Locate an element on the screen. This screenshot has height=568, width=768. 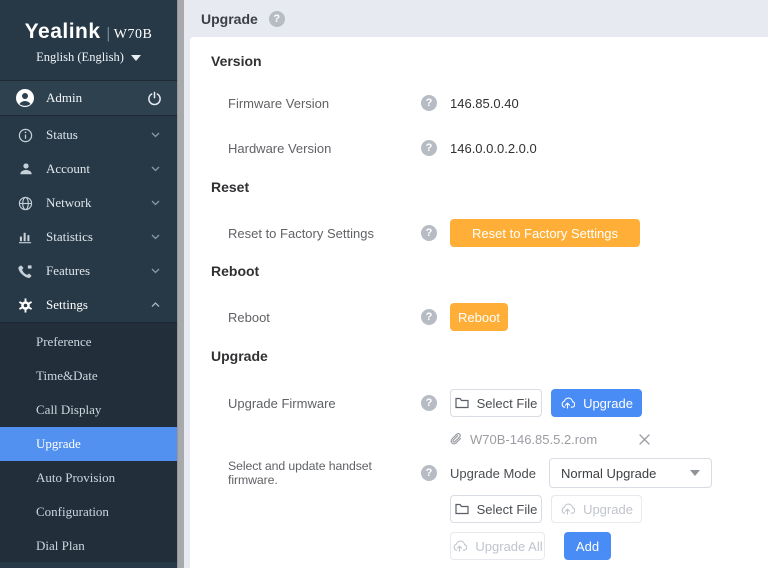
sidebar-item-label: Network is located at coordinates (69, 202).